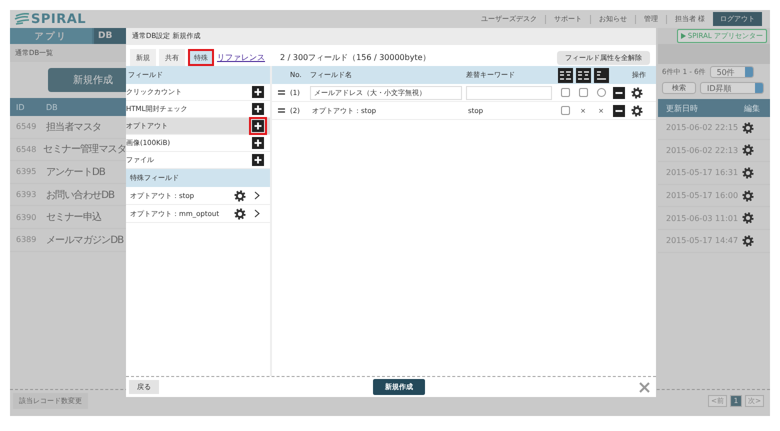  I want to click on table-cell: 2015-05-17 16:00, so click(702, 195).